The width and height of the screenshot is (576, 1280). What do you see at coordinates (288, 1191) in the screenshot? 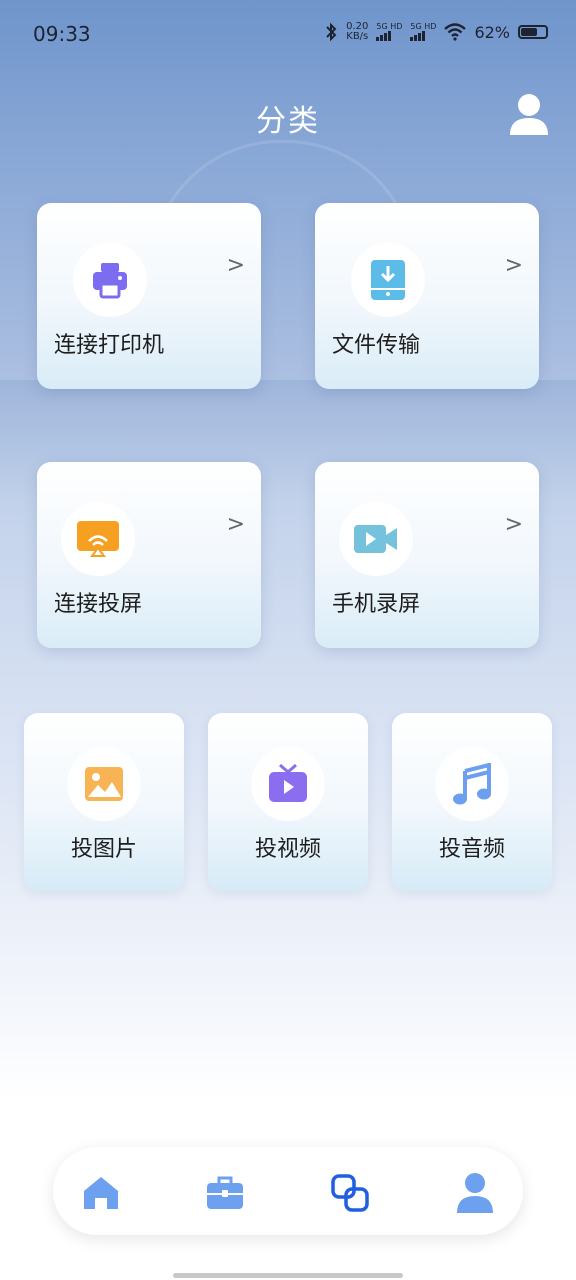
I see `bottom-nav` at bounding box center [288, 1191].